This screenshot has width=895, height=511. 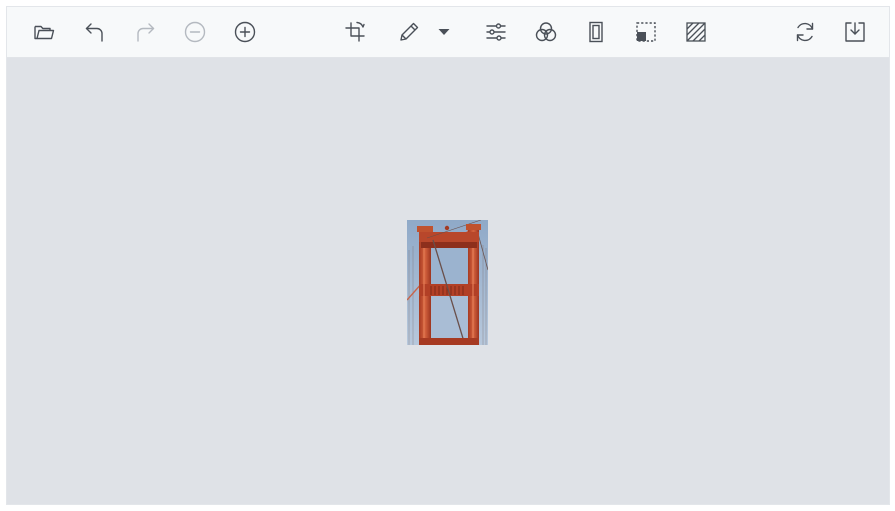 I want to click on reset-icon, so click(x=805, y=32).